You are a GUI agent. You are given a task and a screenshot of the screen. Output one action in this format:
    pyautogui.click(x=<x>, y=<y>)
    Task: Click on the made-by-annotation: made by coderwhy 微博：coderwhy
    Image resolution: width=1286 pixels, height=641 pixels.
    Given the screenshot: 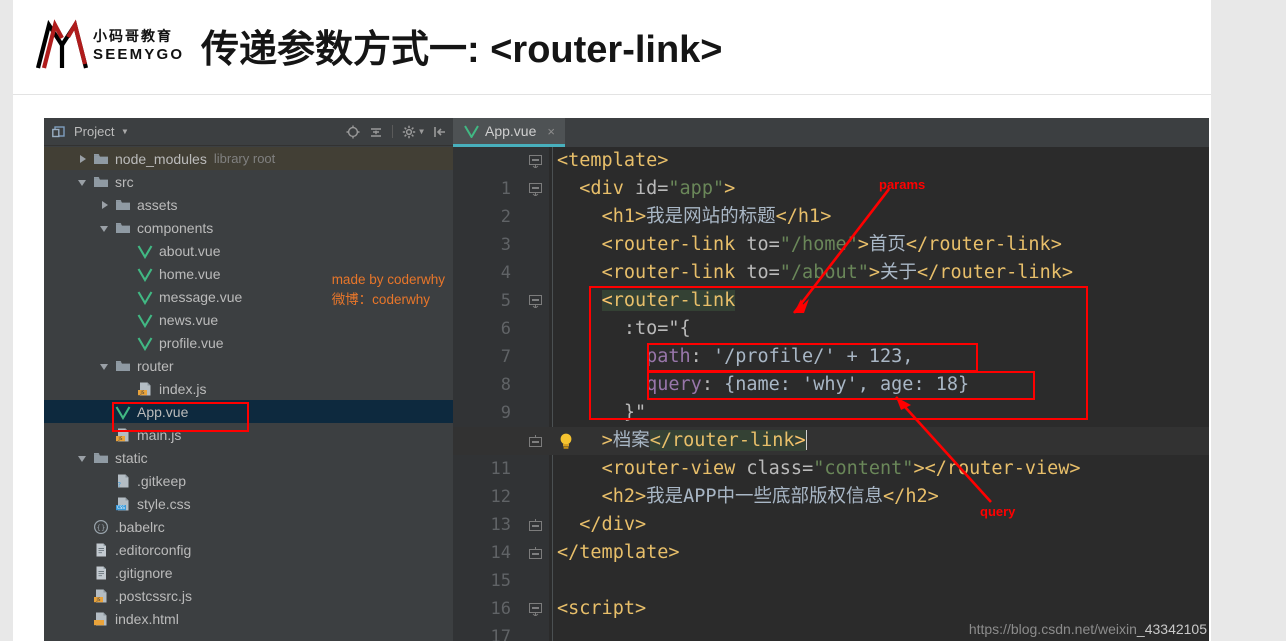 What is the action you would take?
    pyautogui.click(x=388, y=289)
    